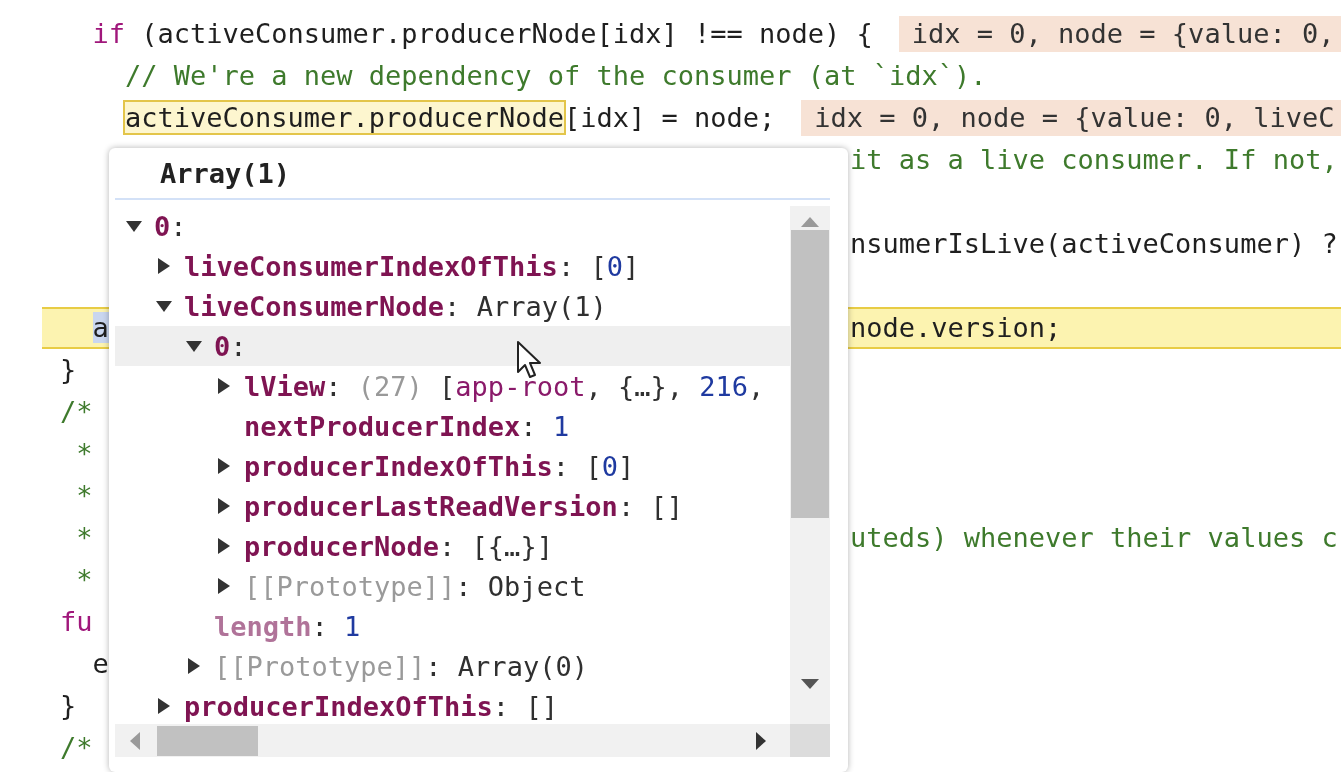  I want to click on tree-row: producerLastReadVersion: [], so click(452, 506).